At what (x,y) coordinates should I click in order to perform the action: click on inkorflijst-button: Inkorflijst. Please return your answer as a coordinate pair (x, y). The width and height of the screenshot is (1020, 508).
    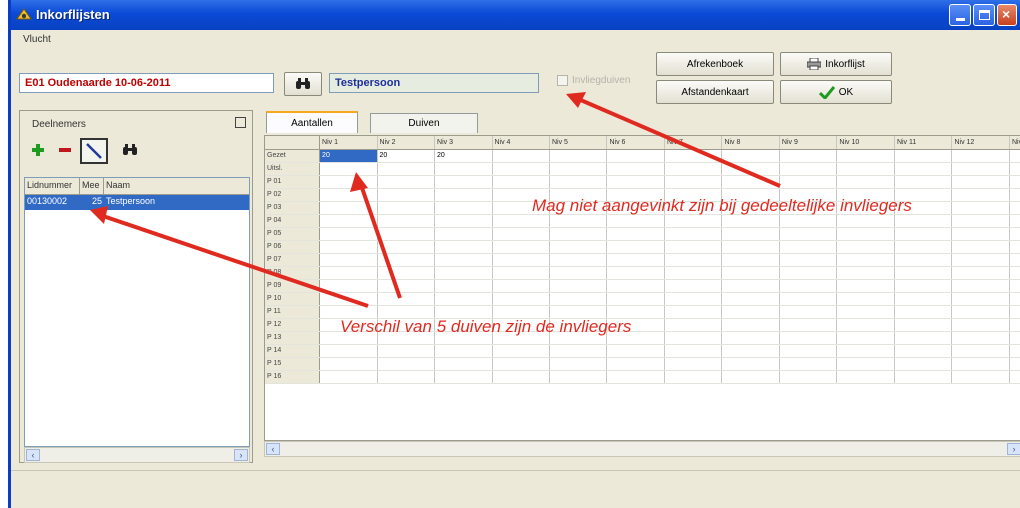
    Looking at the image, I should click on (836, 64).